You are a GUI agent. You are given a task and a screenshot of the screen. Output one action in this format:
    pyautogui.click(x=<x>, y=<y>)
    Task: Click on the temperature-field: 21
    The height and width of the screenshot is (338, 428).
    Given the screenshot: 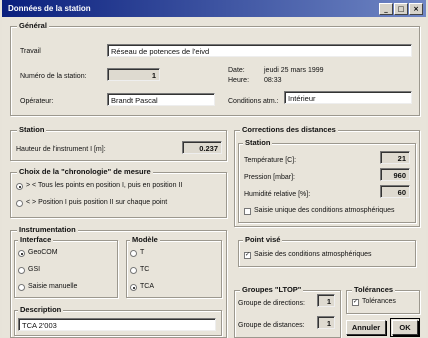 What is the action you would take?
    pyautogui.click(x=395, y=157)
    